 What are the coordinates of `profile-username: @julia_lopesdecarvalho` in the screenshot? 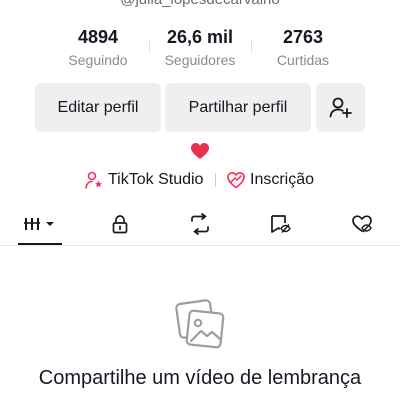 It's located at (200, 4).